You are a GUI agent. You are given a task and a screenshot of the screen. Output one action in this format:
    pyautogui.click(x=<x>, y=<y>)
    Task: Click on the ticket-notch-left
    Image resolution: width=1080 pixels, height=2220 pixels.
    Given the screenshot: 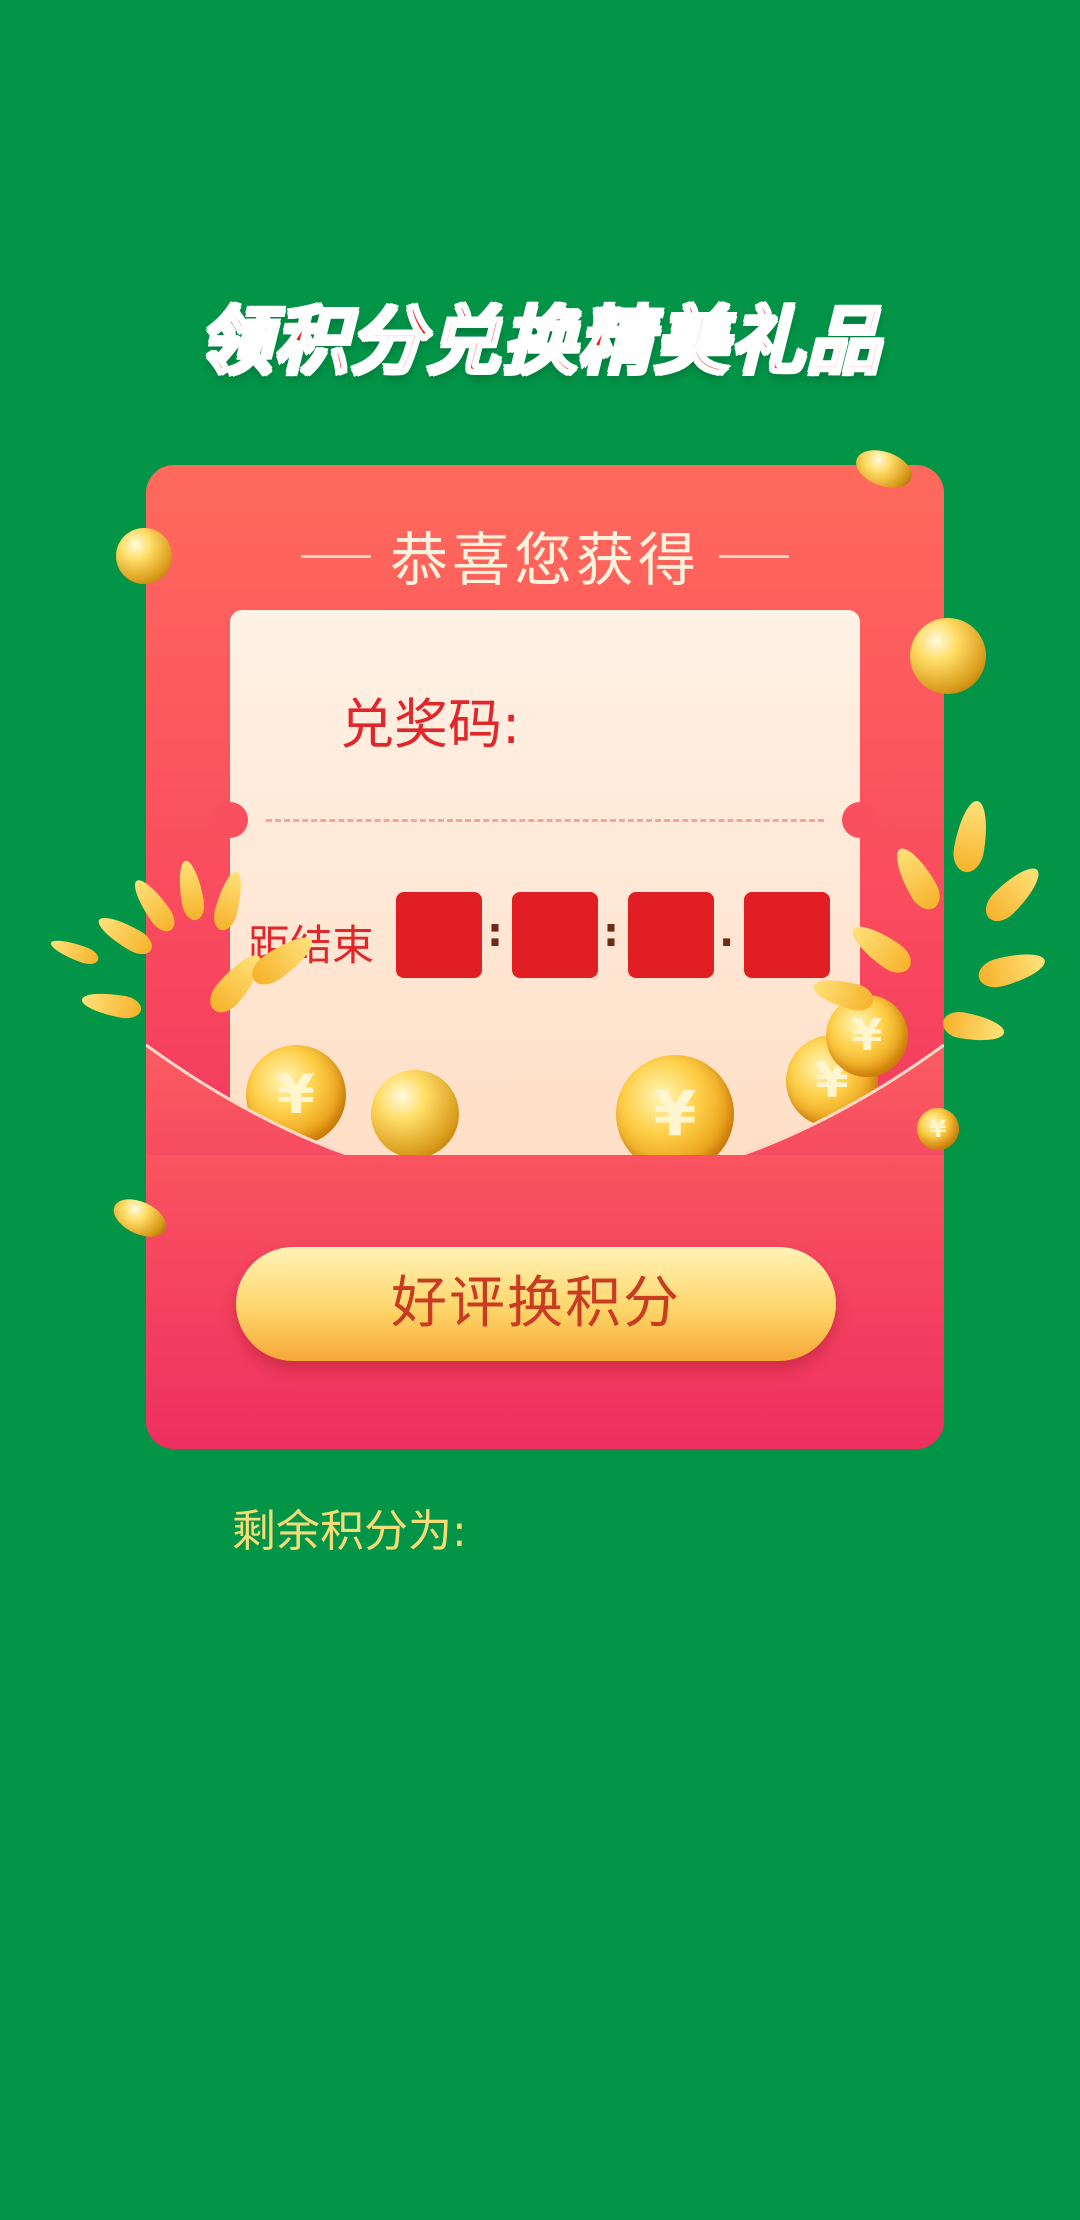 What is the action you would take?
    pyautogui.click(x=230, y=820)
    